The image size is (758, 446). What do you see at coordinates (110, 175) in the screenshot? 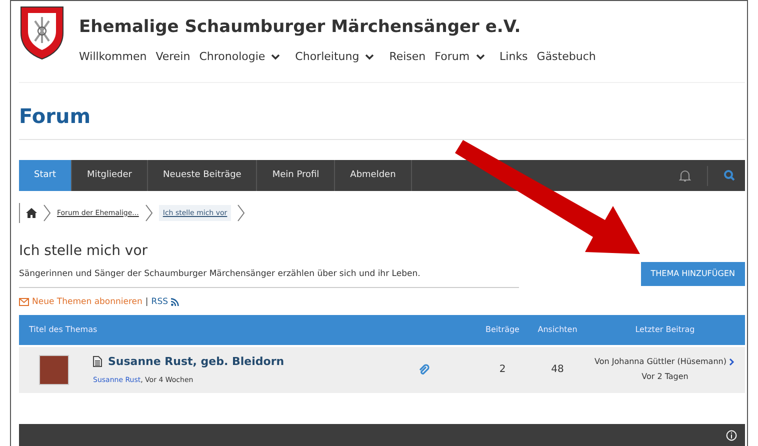
I see `nav-tab: Mitglieder` at bounding box center [110, 175].